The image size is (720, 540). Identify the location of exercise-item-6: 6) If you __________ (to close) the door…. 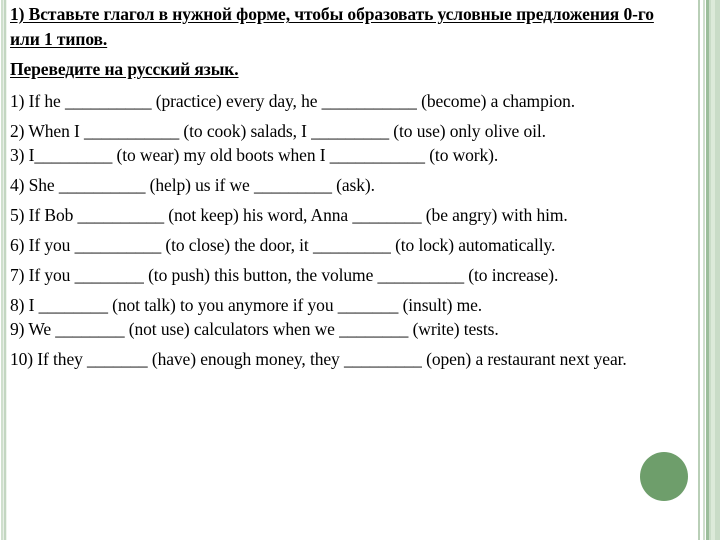
(283, 245).